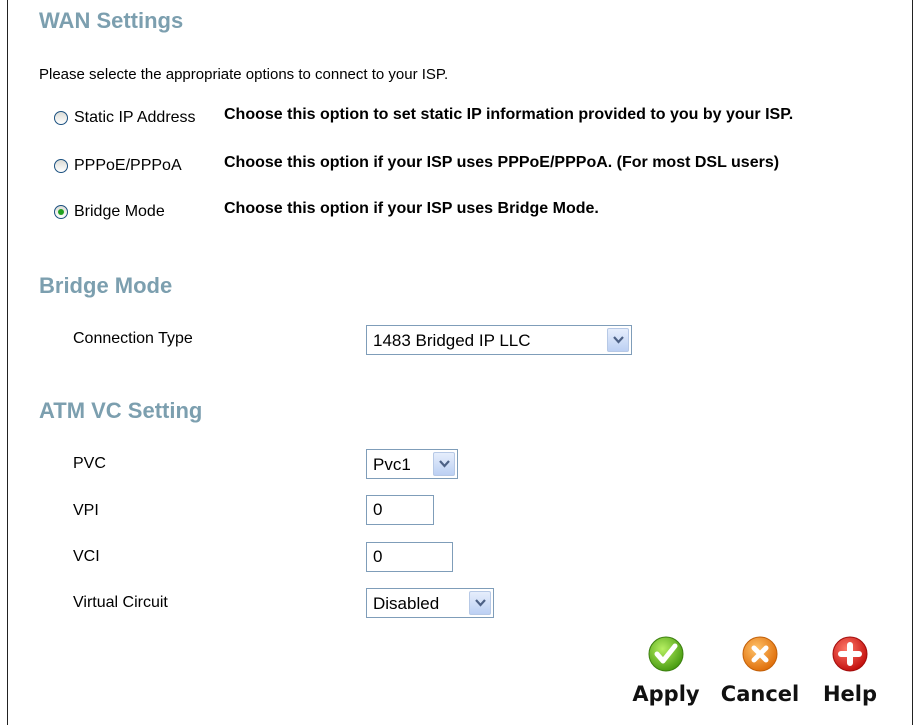 Image resolution: width=920 pixels, height=727 pixels. What do you see at coordinates (392, 464) in the screenshot?
I see `pvc-value: Pvc1` at bounding box center [392, 464].